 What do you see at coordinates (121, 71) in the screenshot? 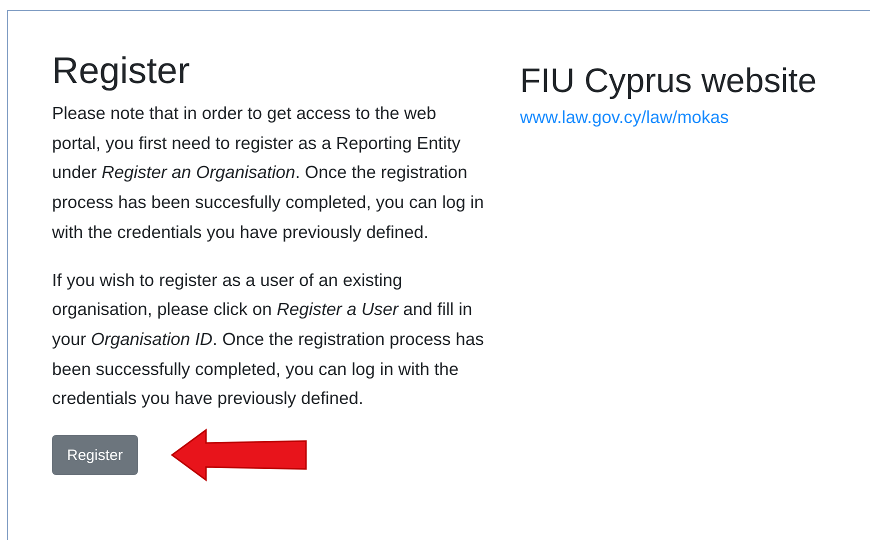
I see `page-title: Register` at bounding box center [121, 71].